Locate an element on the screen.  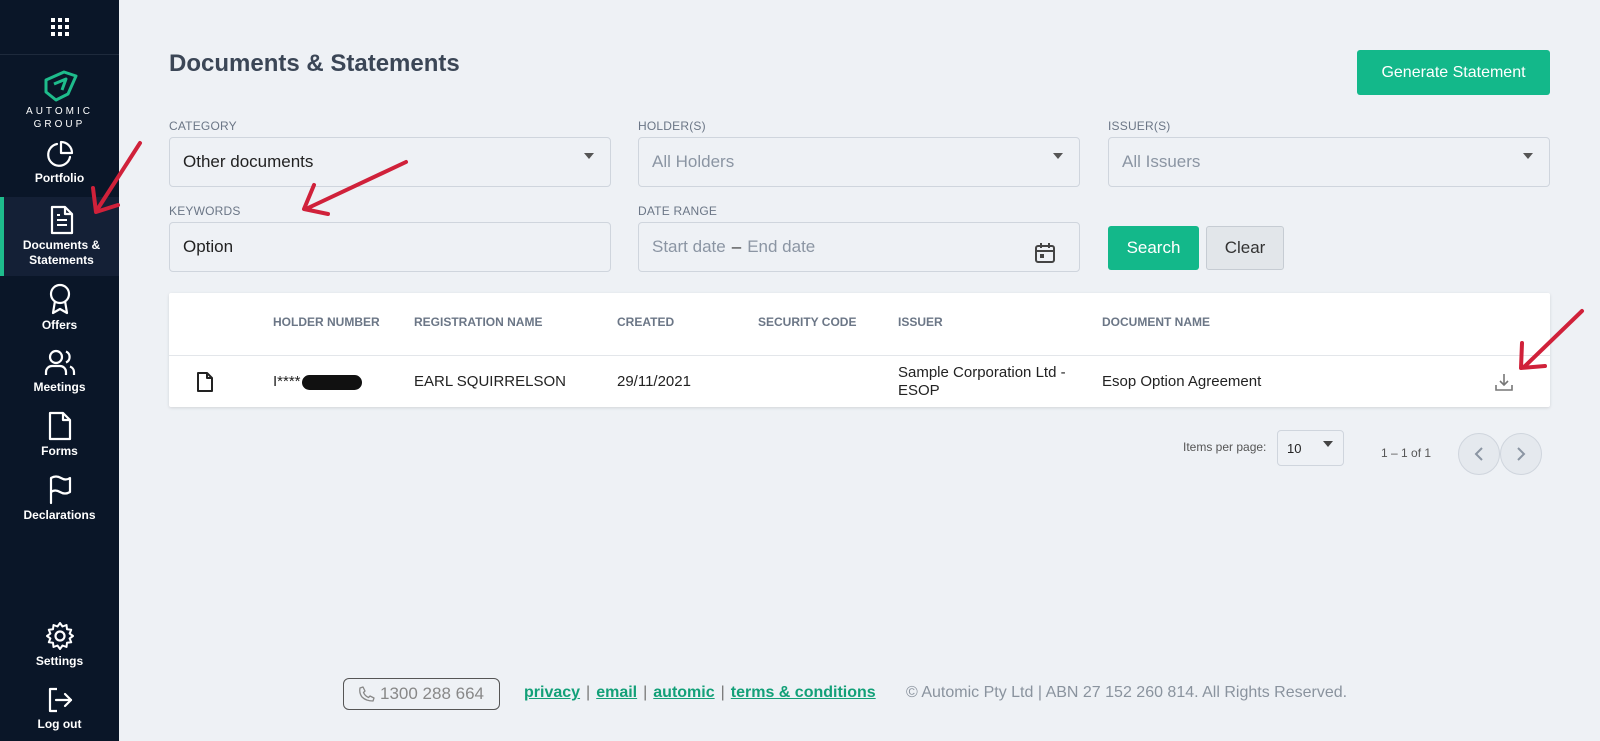
cell-issuer: Sample Corporation Ltd - ESOP is located at coordinates (982, 382).